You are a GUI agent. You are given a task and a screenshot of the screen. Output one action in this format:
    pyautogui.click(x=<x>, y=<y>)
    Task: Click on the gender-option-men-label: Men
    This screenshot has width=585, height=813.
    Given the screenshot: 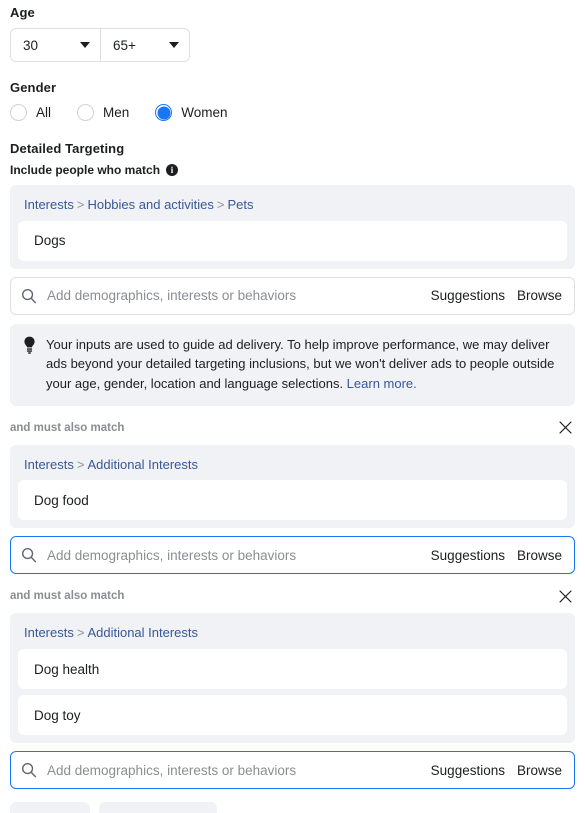 What is the action you would take?
    pyautogui.click(x=116, y=112)
    